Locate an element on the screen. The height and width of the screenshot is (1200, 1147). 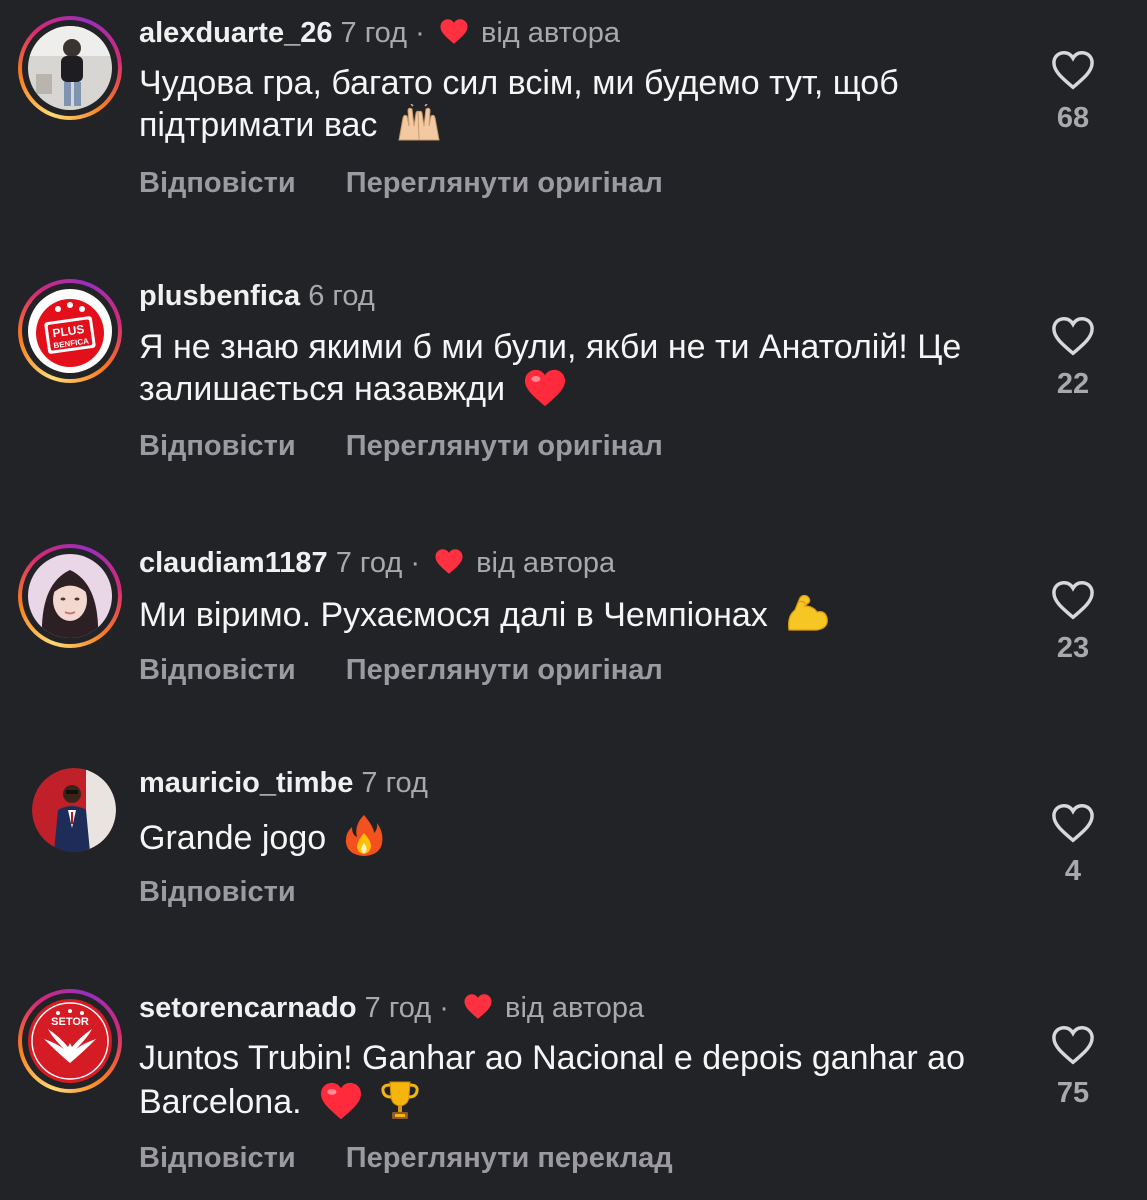
comment-actions: Відповісти is located at coordinates (238, 892).